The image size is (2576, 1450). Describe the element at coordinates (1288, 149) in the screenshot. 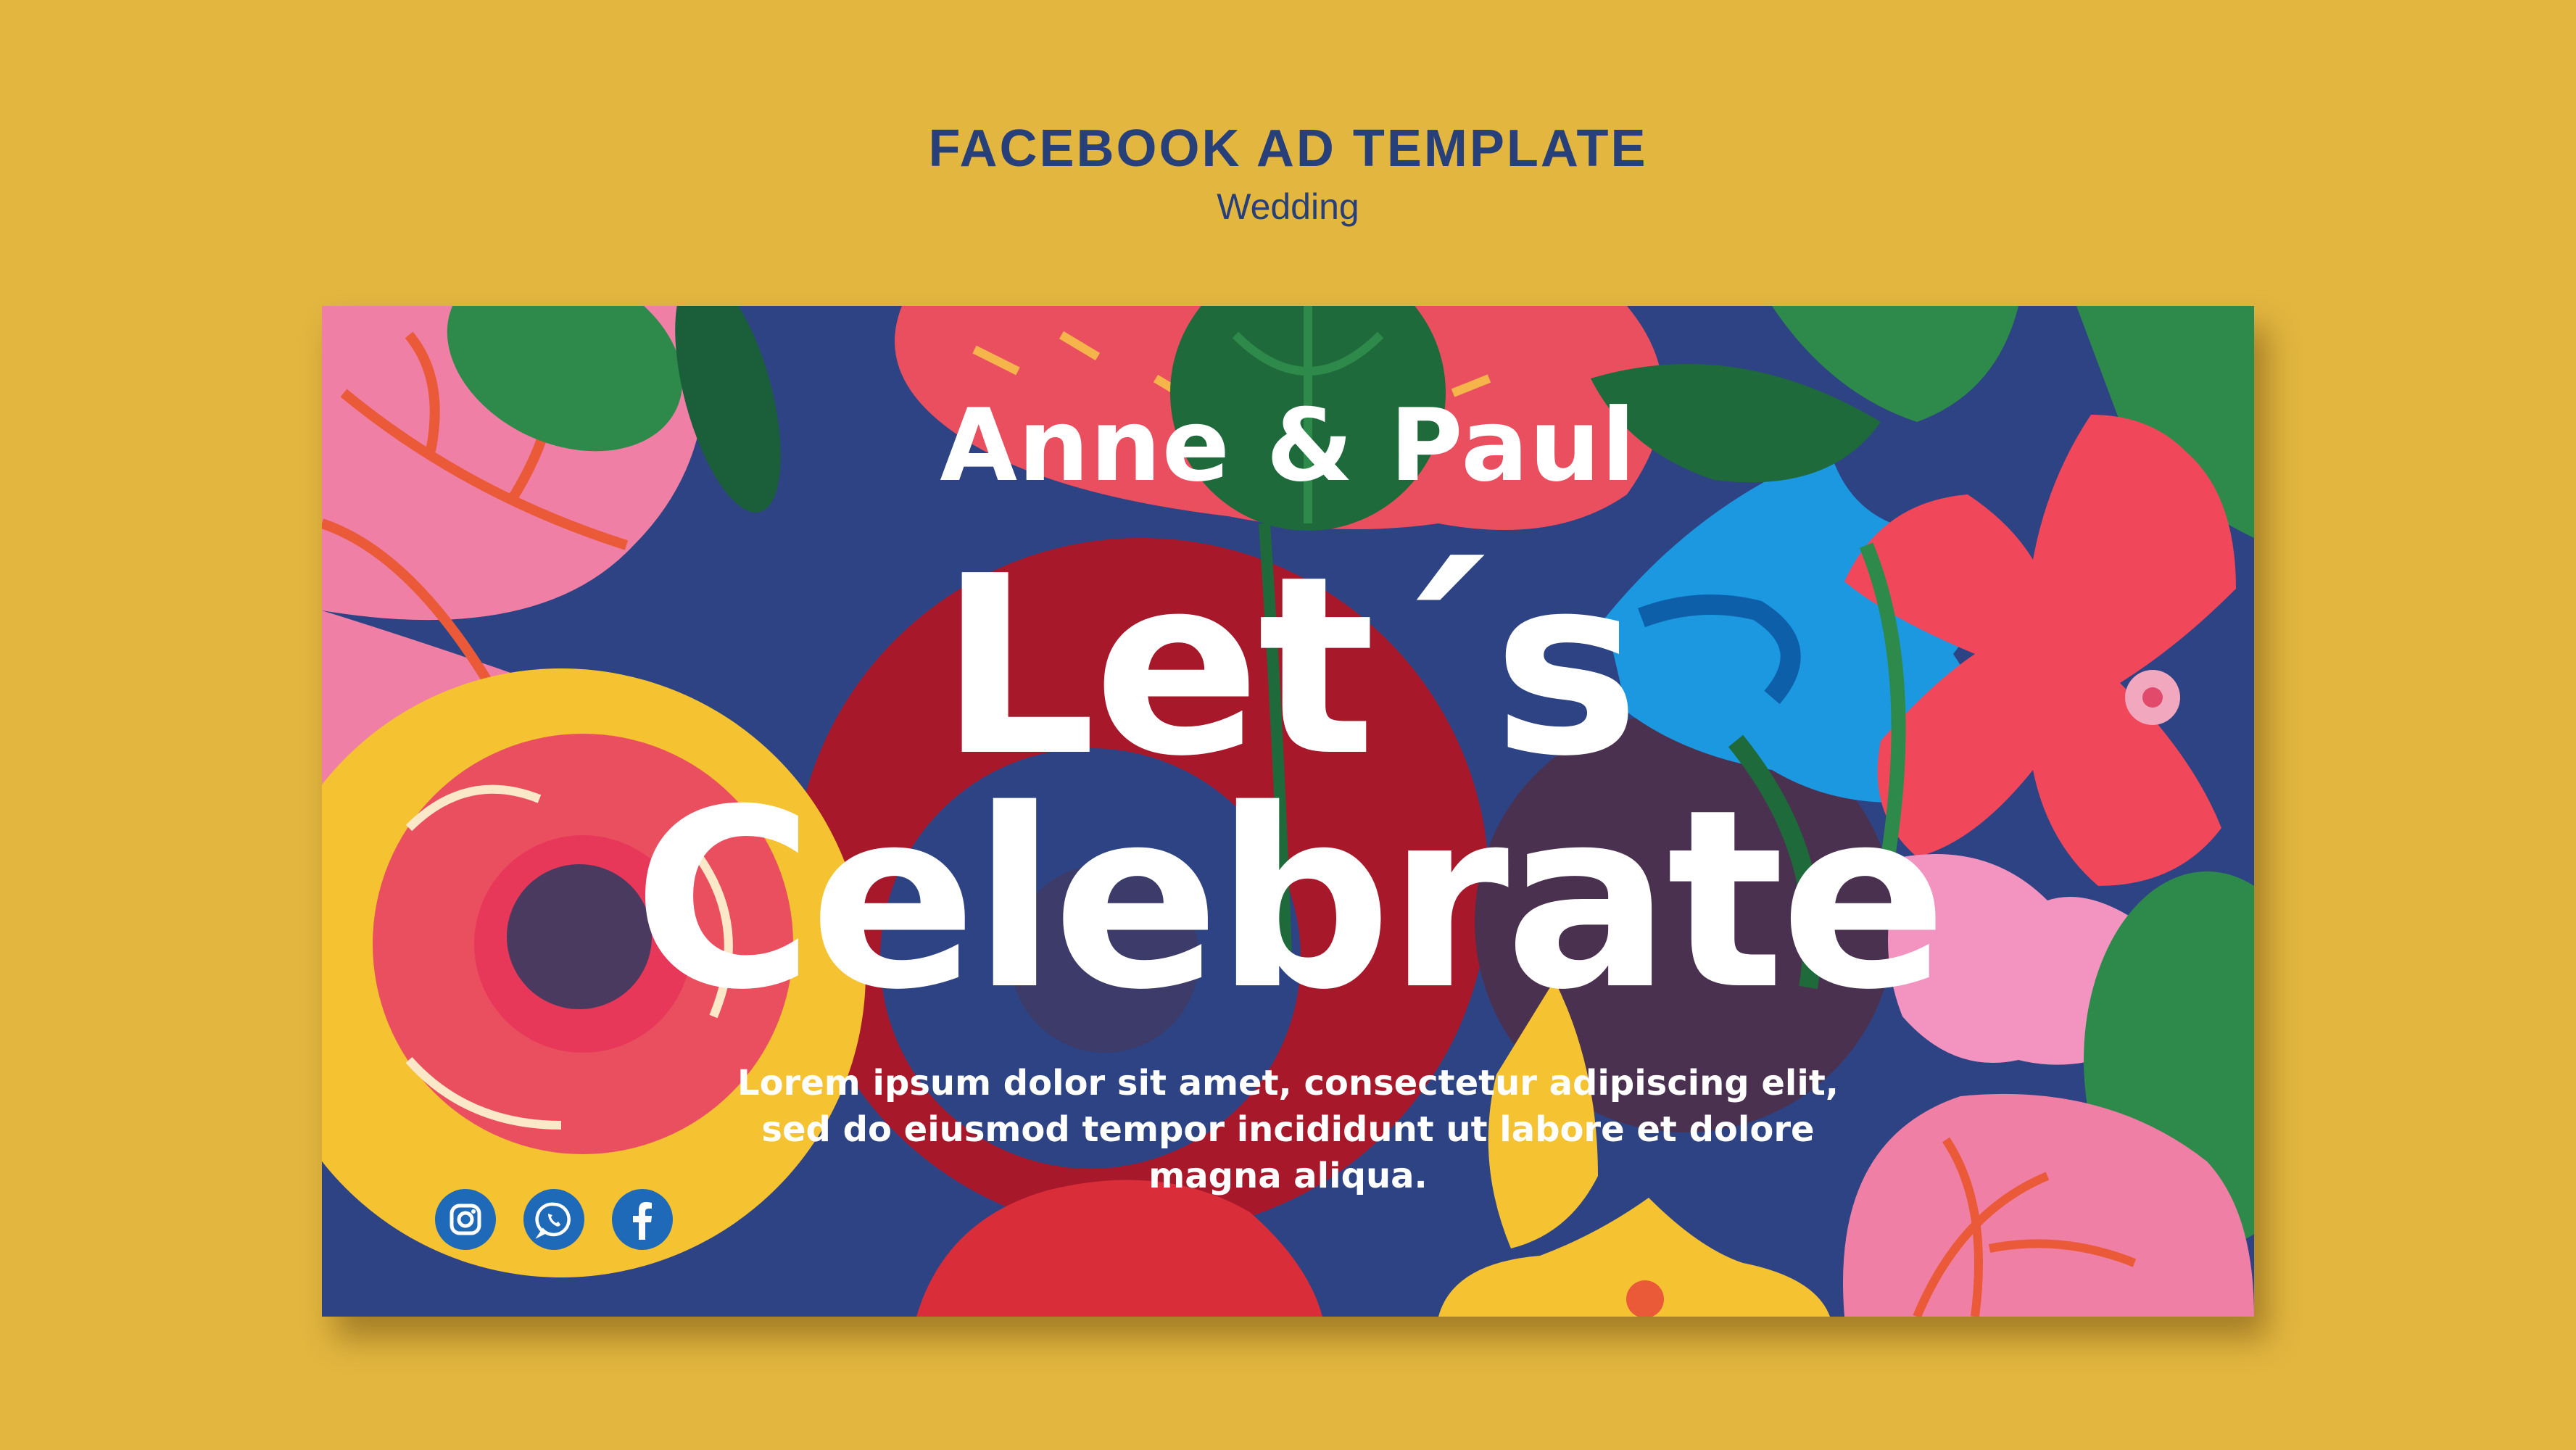

I see `template-title: FACEBOOK AD TEMPLATE` at that location.